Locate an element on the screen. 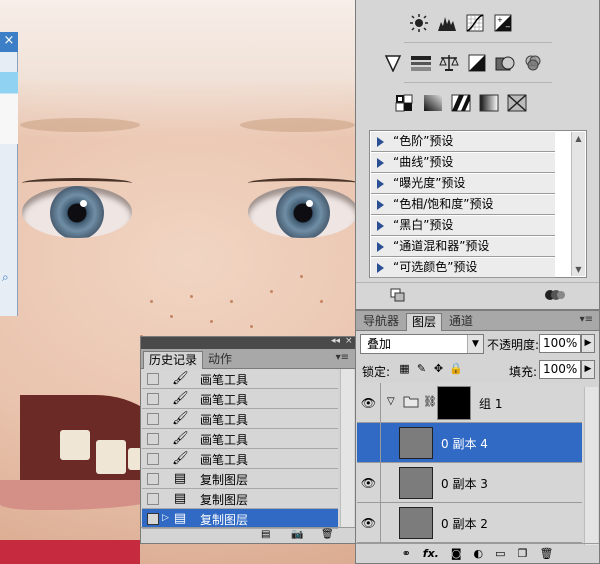 This screenshot has height=564, width=600. tooth is located at coordinates (75, 445).